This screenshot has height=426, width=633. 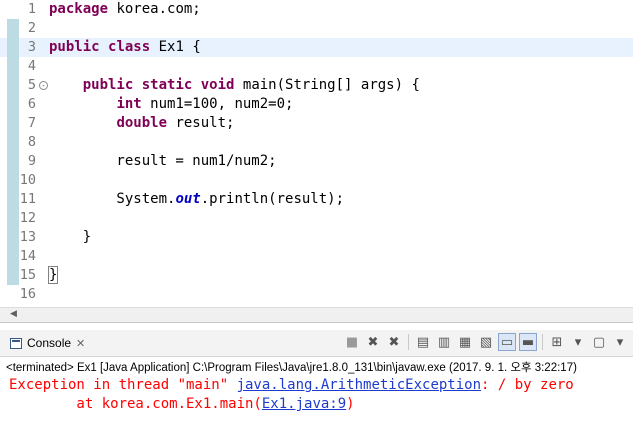 I want to click on keyword-token: package, so click(x=79, y=9).